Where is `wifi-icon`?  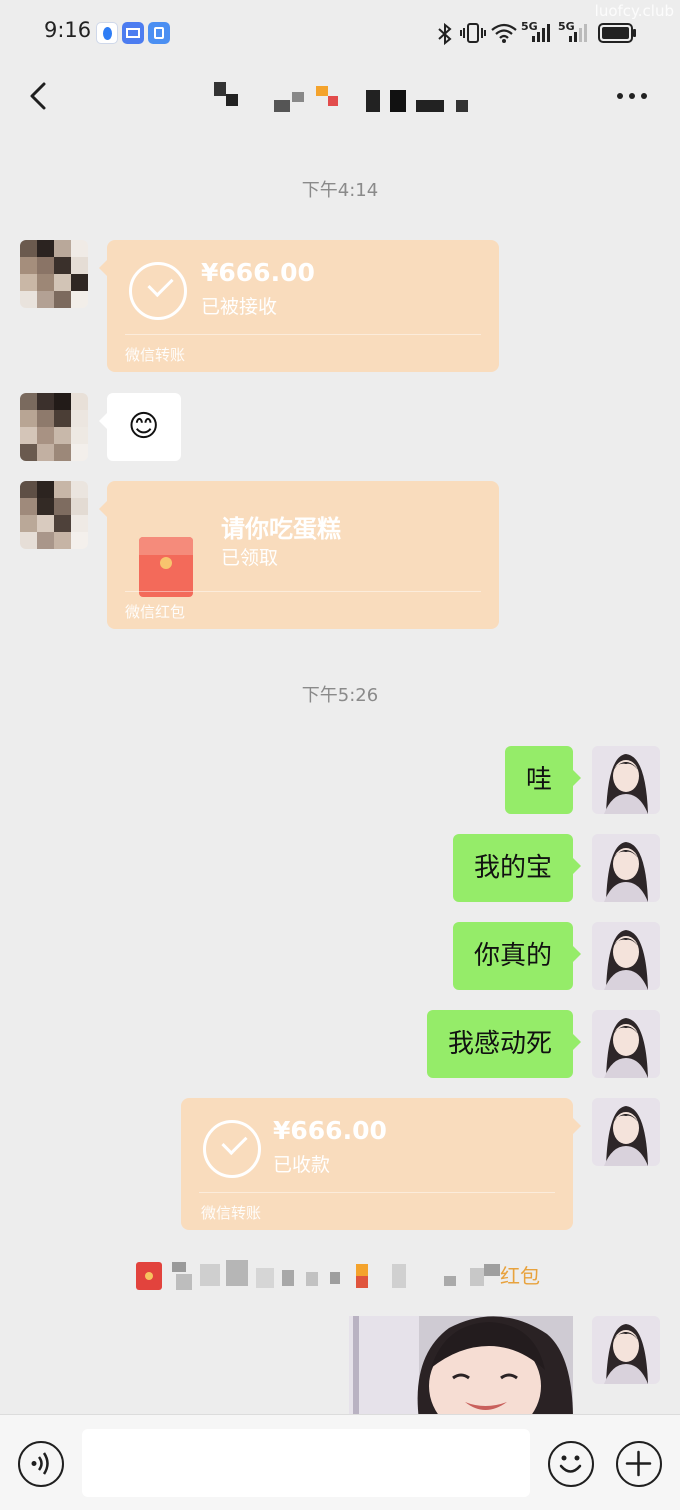
wifi-icon is located at coordinates (504, 33).